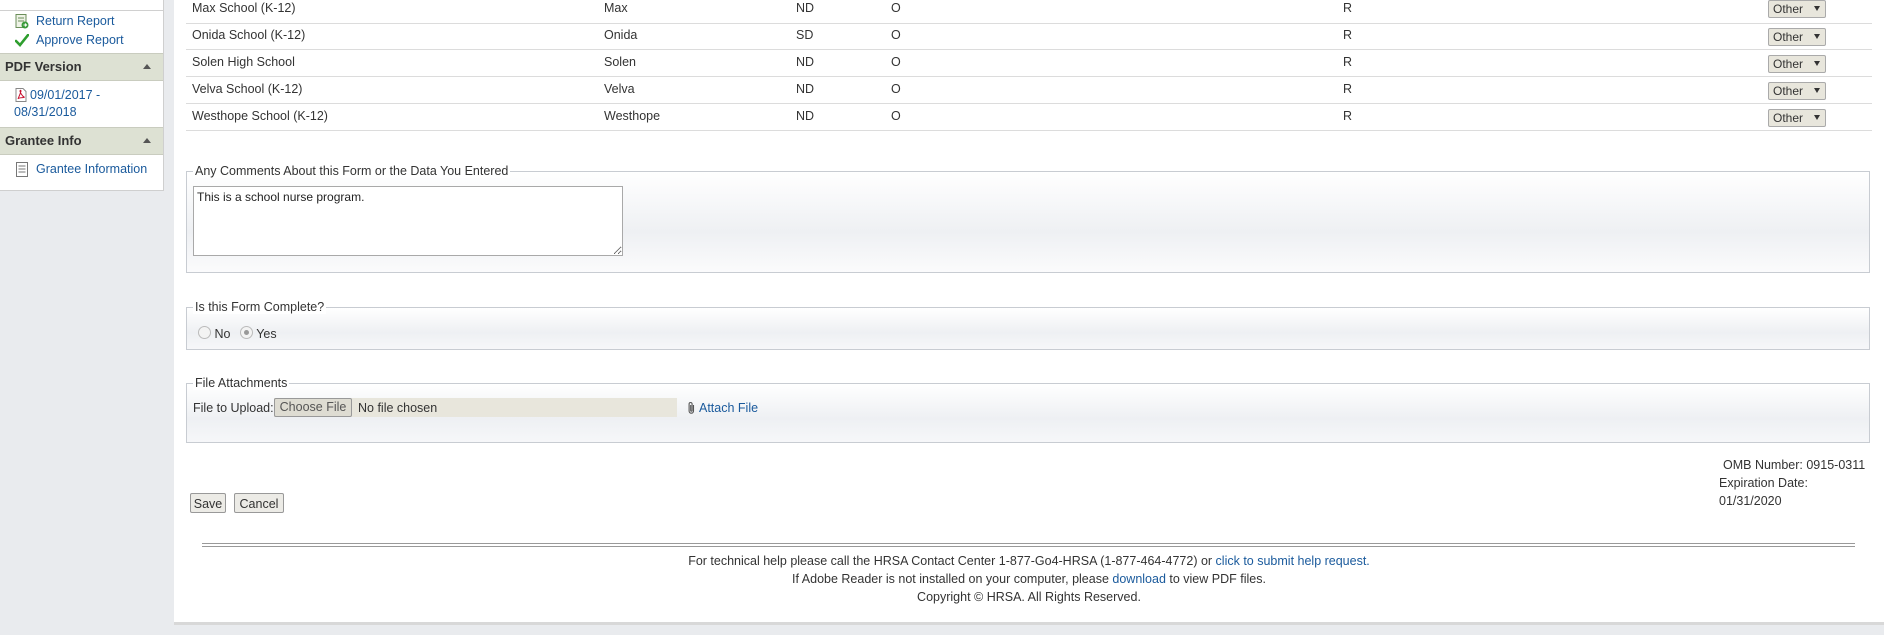  Describe the element at coordinates (260, 116) in the screenshot. I see `school-name: Westhope School (K-12)` at that location.